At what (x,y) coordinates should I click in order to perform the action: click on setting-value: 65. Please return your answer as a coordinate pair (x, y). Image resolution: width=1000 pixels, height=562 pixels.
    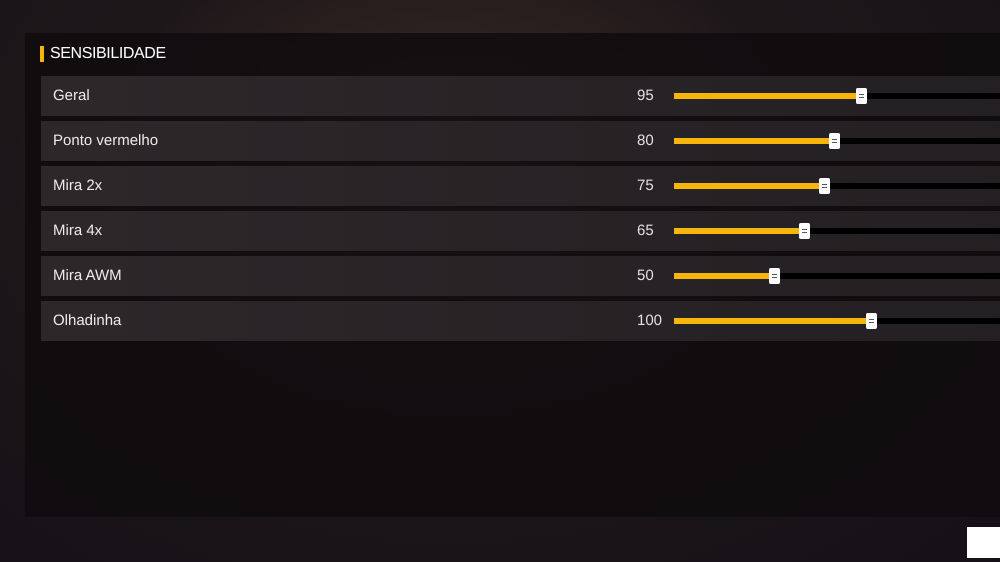
    Looking at the image, I should click on (646, 230).